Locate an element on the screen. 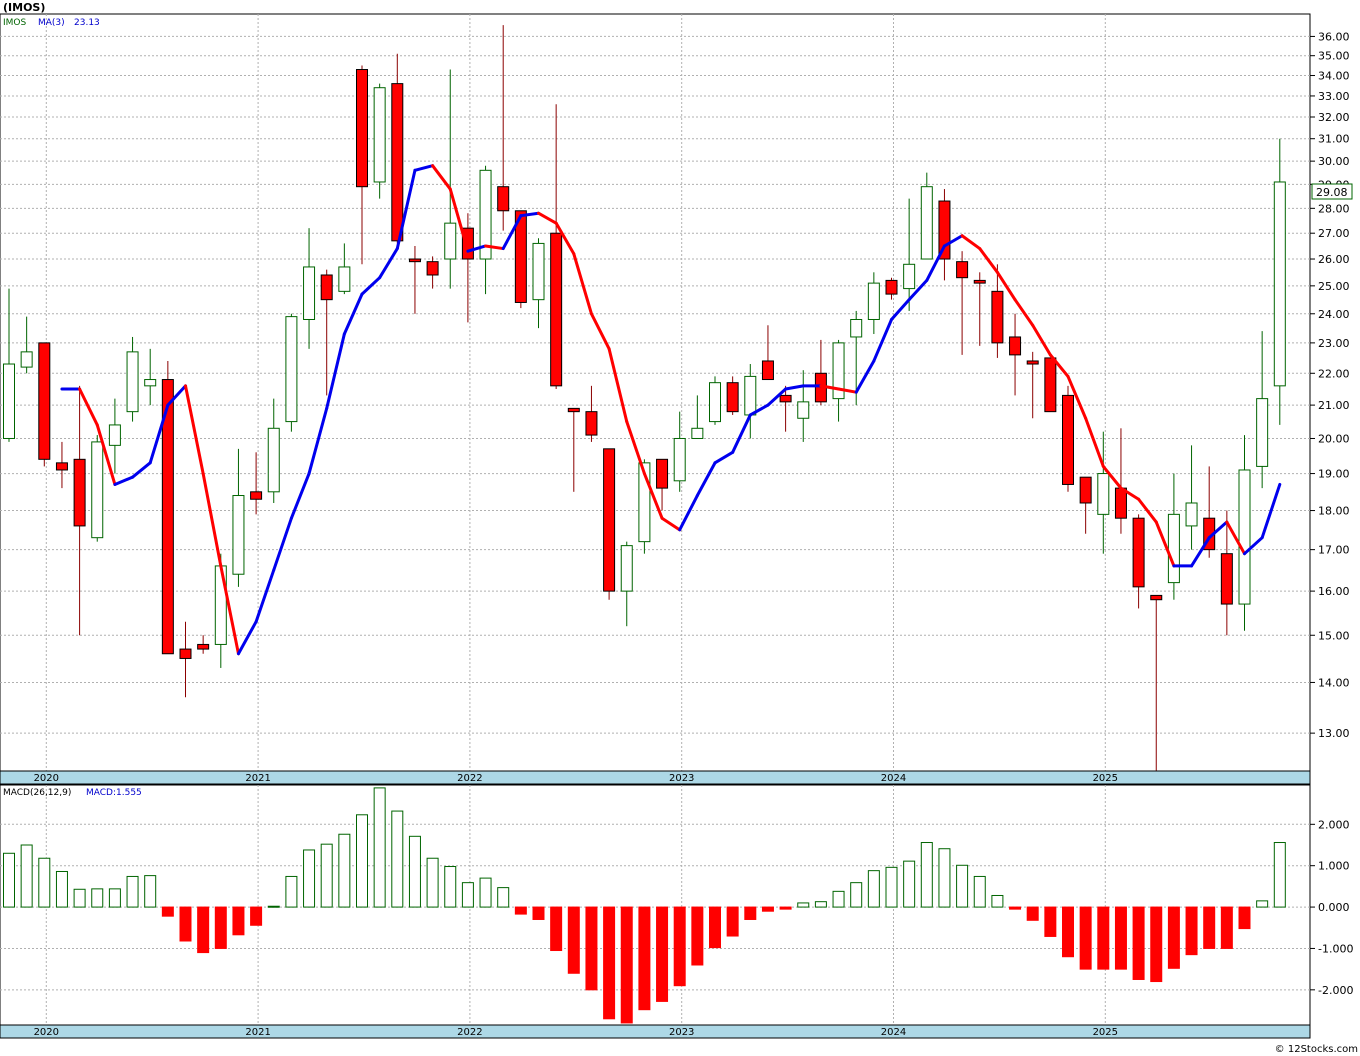 This screenshot has height=1056, width=1360. legend-macd-value: MACD:1.555 is located at coordinates (114, 793).